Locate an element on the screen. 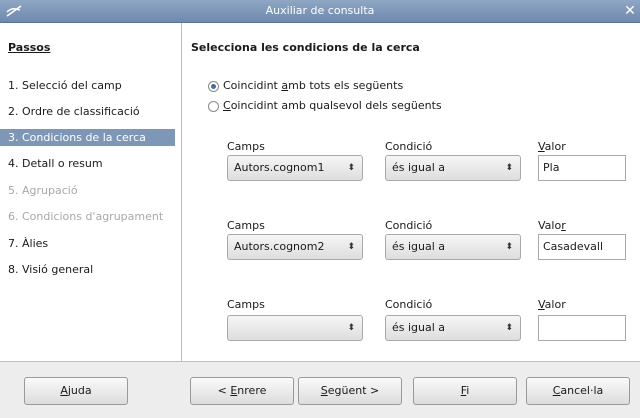 The width and height of the screenshot is (640, 418). finish-button: Fi is located at coordinates (465, 391).